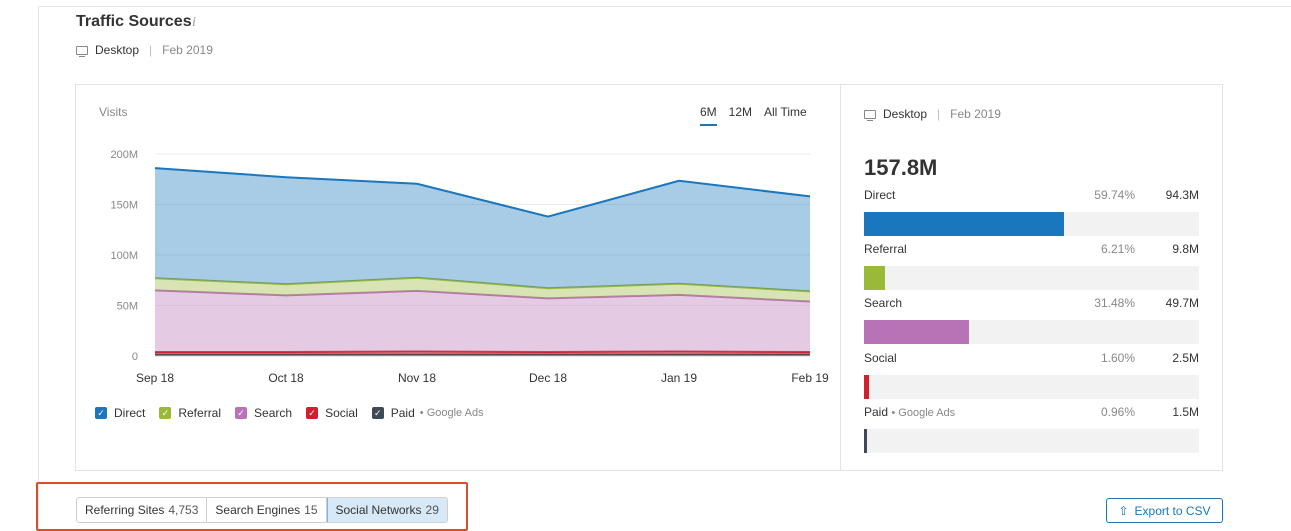 The height and width of the screenshot is (531, 1291). I want to click on breakdown-date: Feb 2019, so click(975, 114).